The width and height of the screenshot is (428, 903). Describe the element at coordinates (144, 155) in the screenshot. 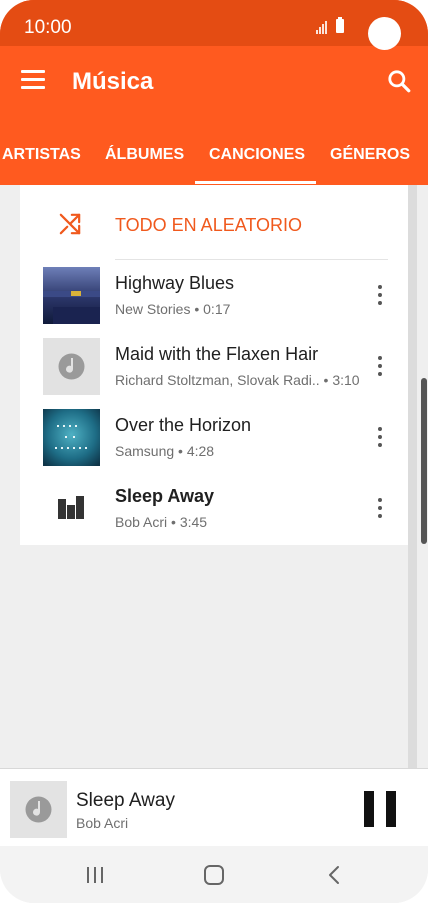

I see `tab-albumes: ÁLBUMES` at that location.